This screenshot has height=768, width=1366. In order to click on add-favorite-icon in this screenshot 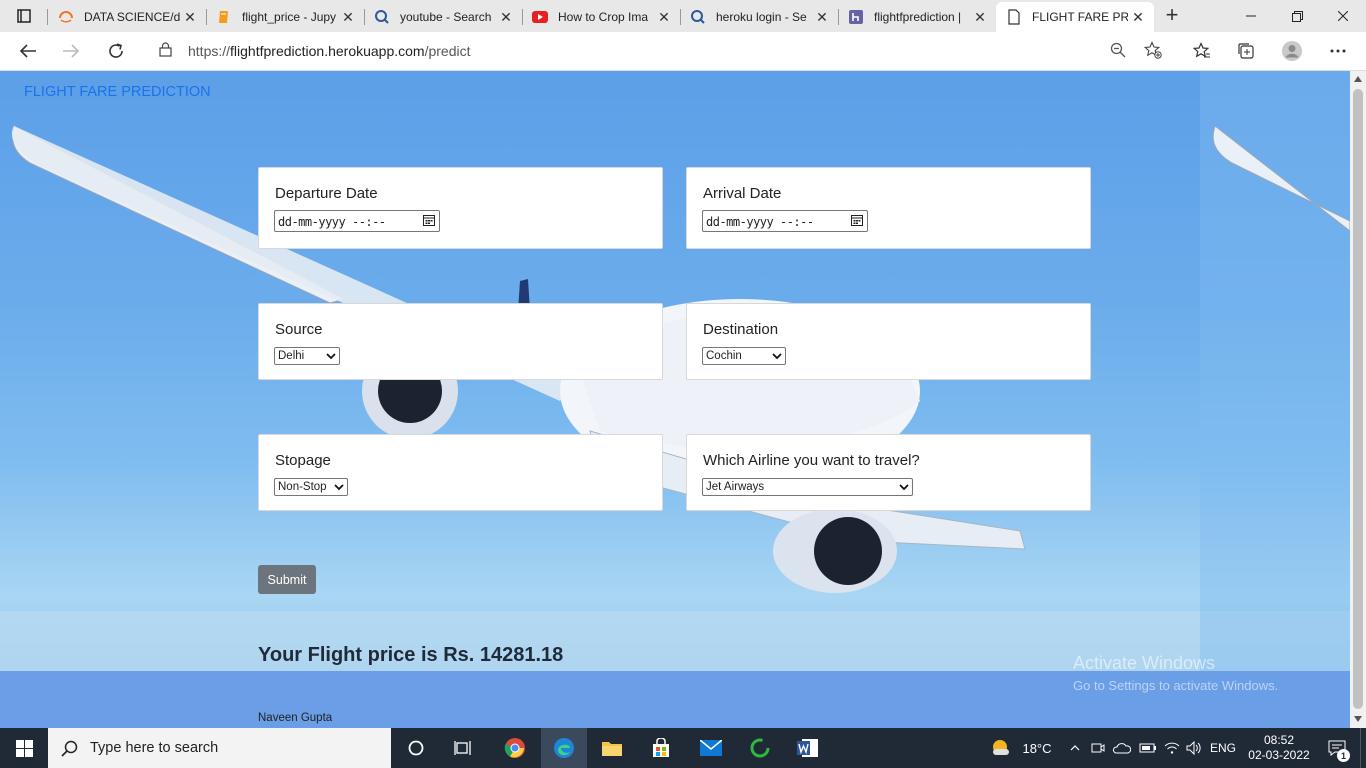, I will do `click(1152, 52)`.